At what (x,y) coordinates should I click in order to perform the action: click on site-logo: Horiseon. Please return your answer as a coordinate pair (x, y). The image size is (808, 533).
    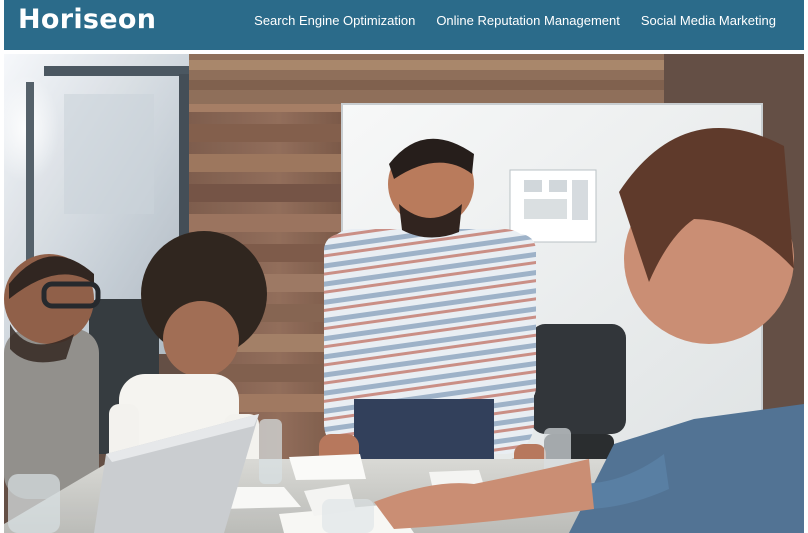
    Looking at the image, I should click on (87, 19).